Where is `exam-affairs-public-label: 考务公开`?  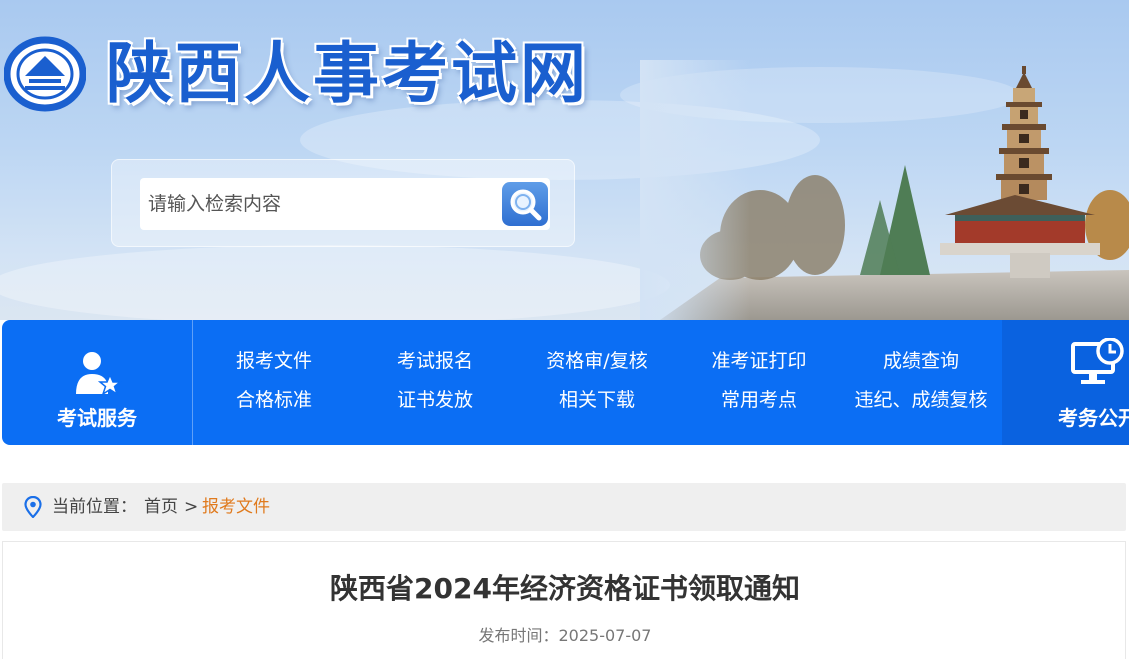 exam-affairs-public-label: 考务公开 is located at coordinates (1093, 418).